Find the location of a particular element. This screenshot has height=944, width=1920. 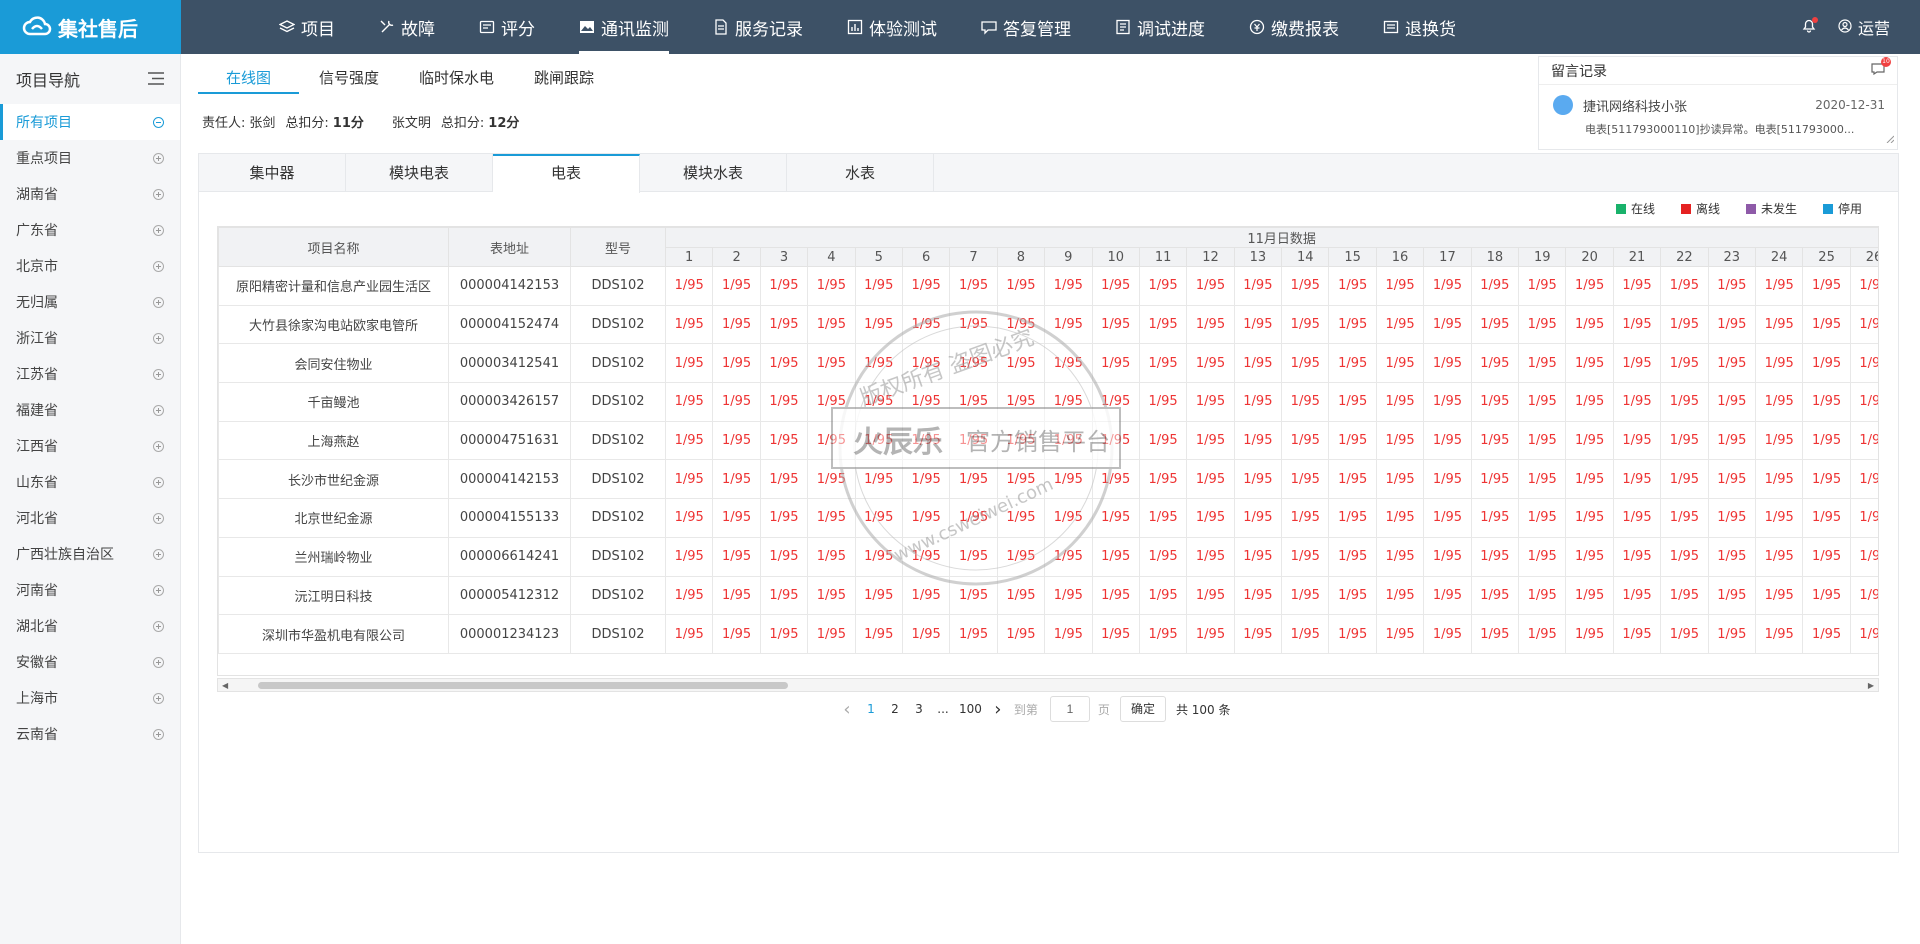

sidebar-item: 无归属 is located at coordinates (90, 302).